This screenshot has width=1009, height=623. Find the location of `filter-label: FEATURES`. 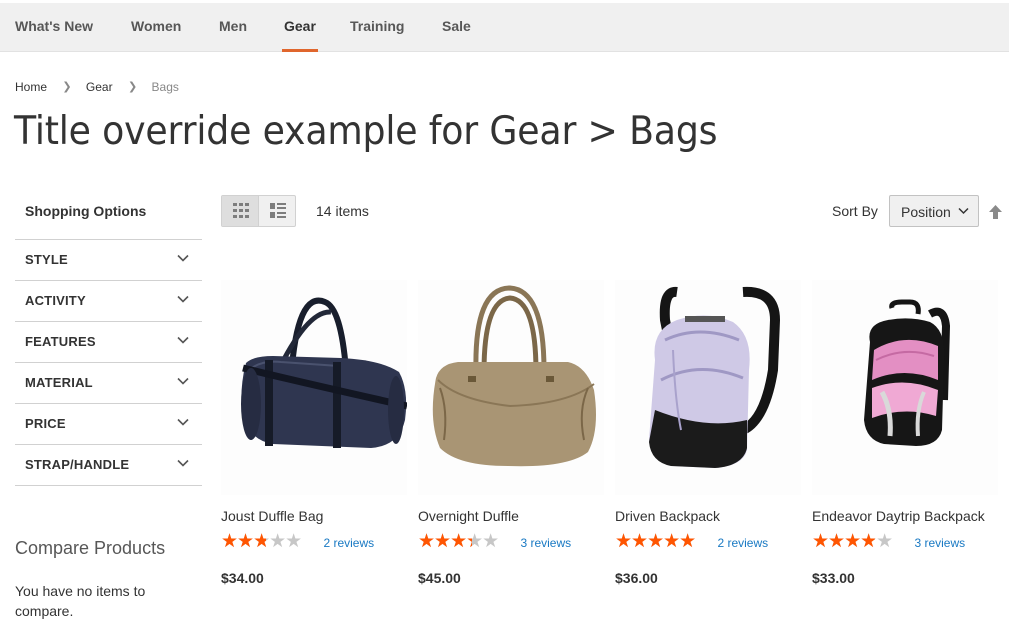

filter-label: FEATURES is located at coordinates (60, 341).